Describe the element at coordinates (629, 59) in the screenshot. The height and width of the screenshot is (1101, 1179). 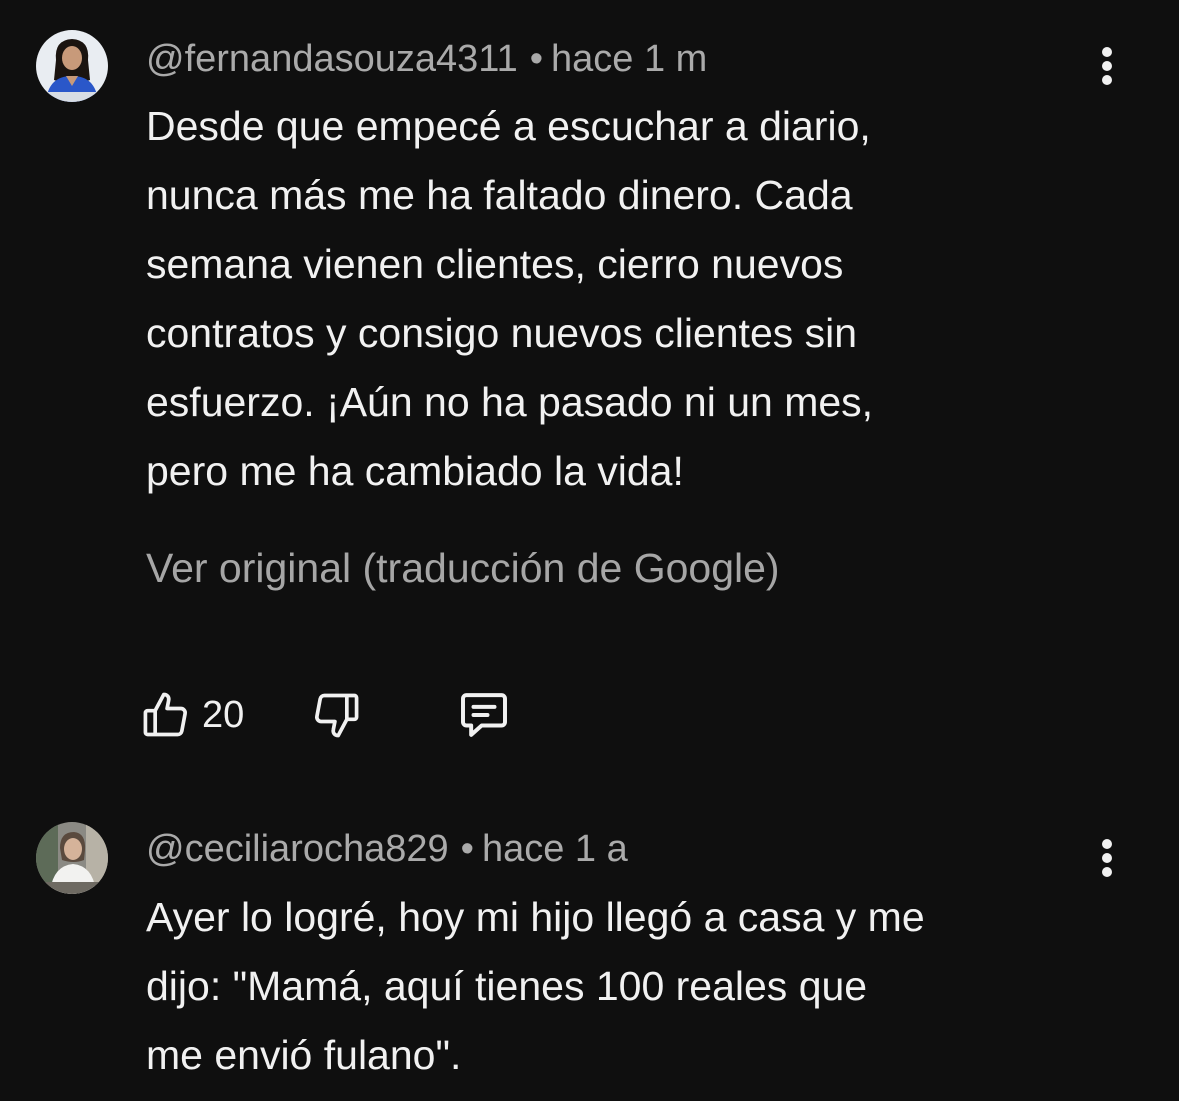
I see `comment-time: hace 1 m` at that location.